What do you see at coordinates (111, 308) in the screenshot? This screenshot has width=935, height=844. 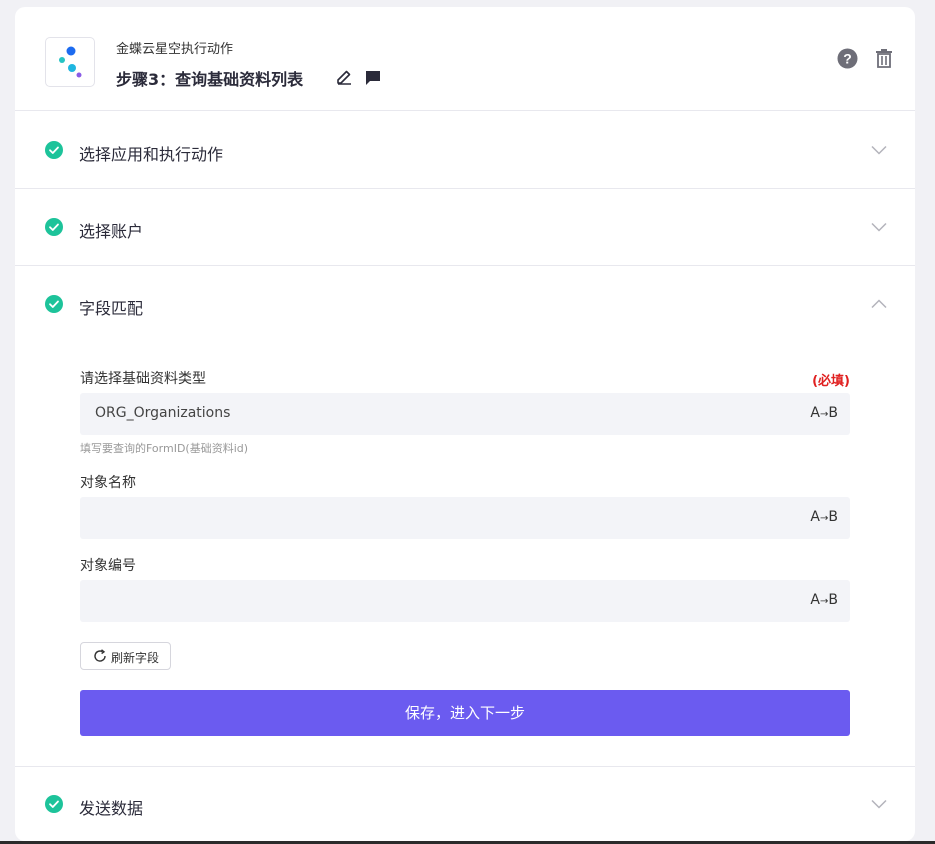 I see `section-label: 字段匹配` at bounding box center [111, 308].